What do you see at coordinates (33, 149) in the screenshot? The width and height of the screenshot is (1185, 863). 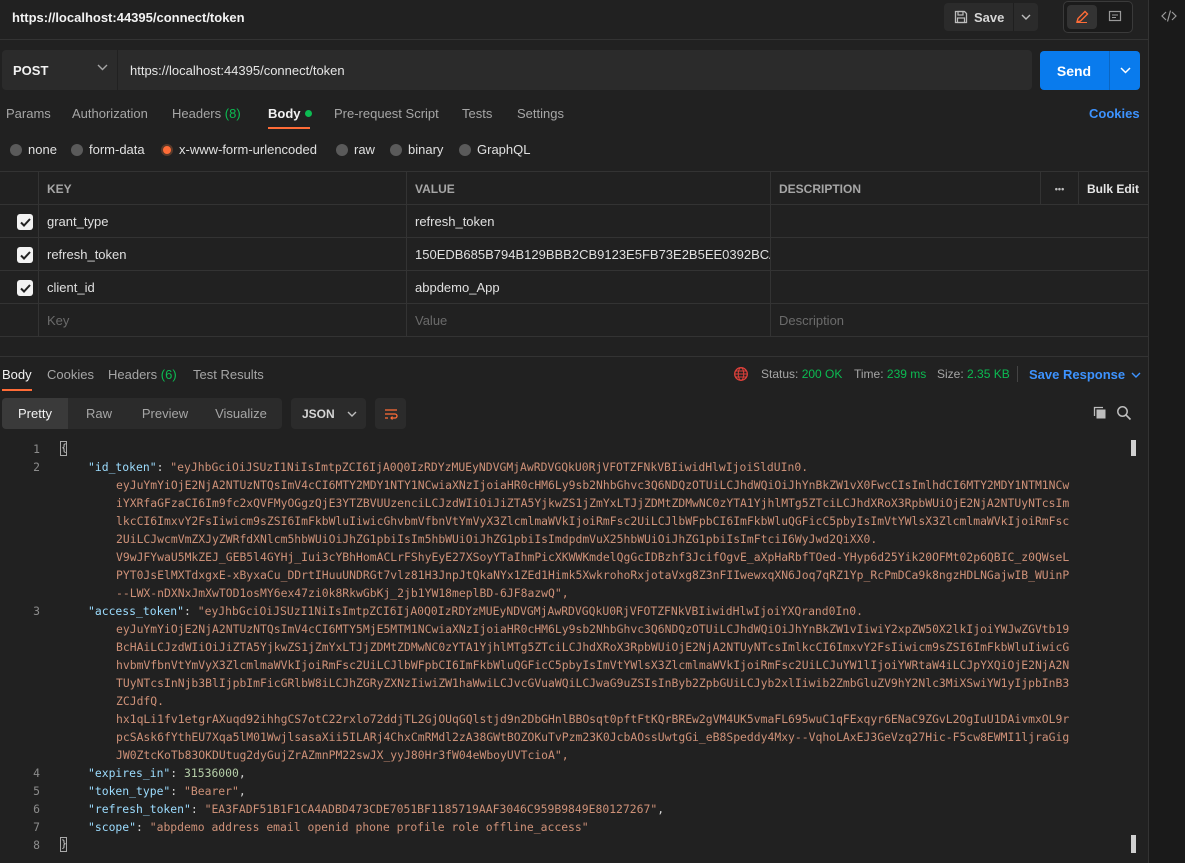 I see `body-type-none: none` at bounding box center [33, 149].